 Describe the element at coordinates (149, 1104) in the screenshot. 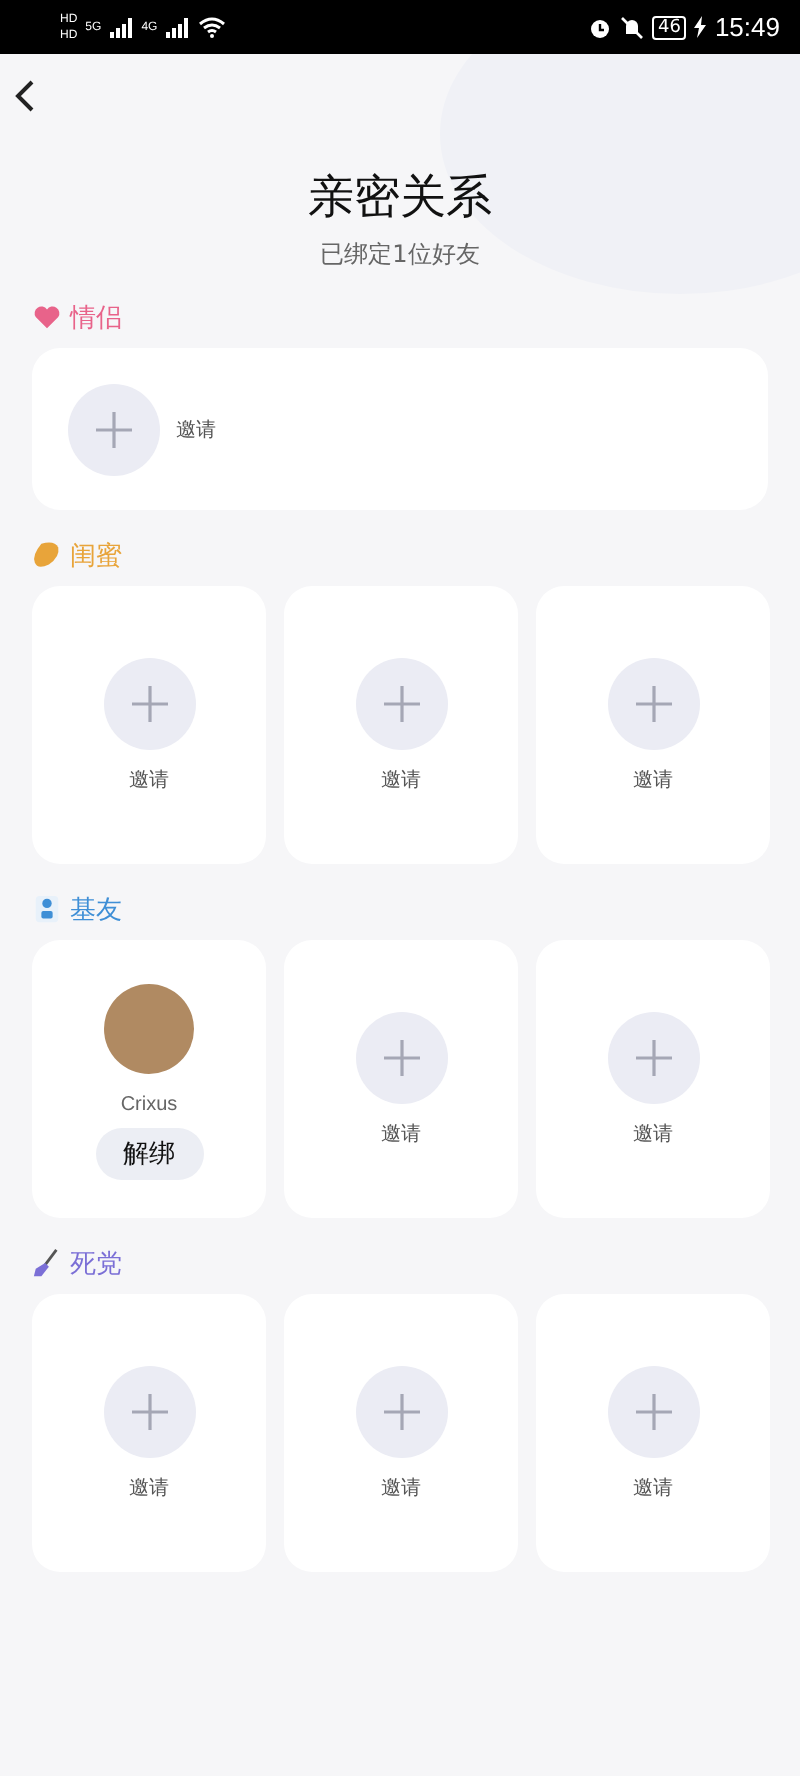

I see `friend-name: Crixus` at that location.